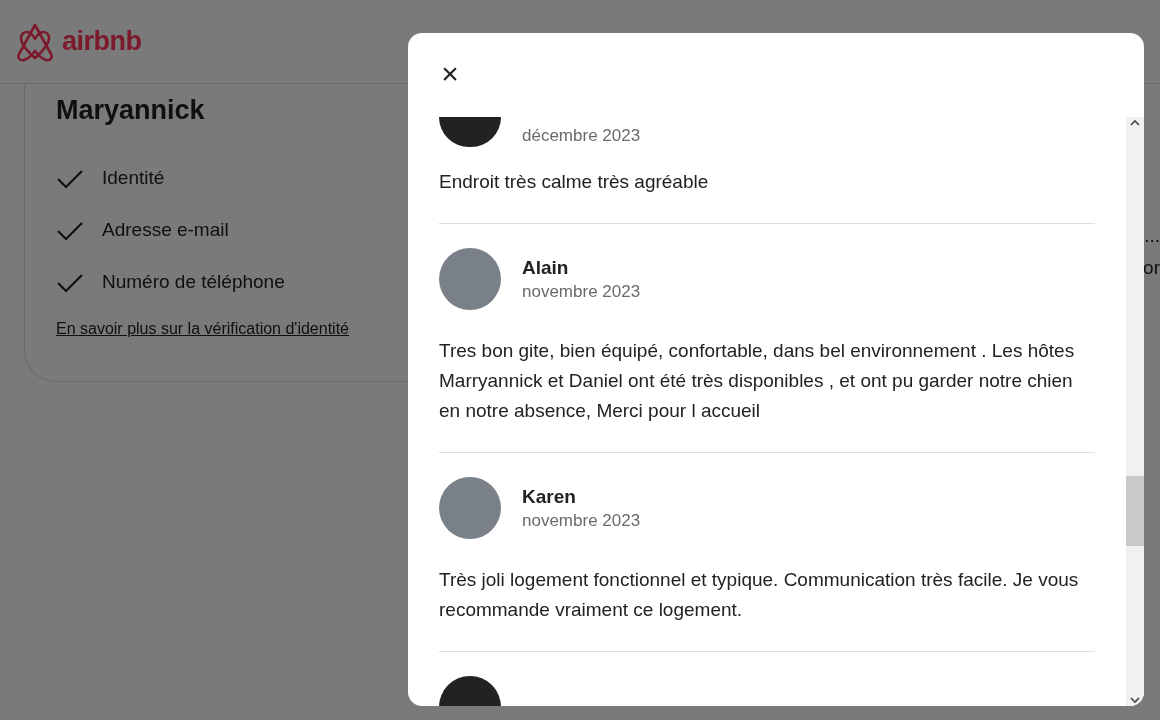  I want to click on scroll-down-icon, so click(1135, 700).